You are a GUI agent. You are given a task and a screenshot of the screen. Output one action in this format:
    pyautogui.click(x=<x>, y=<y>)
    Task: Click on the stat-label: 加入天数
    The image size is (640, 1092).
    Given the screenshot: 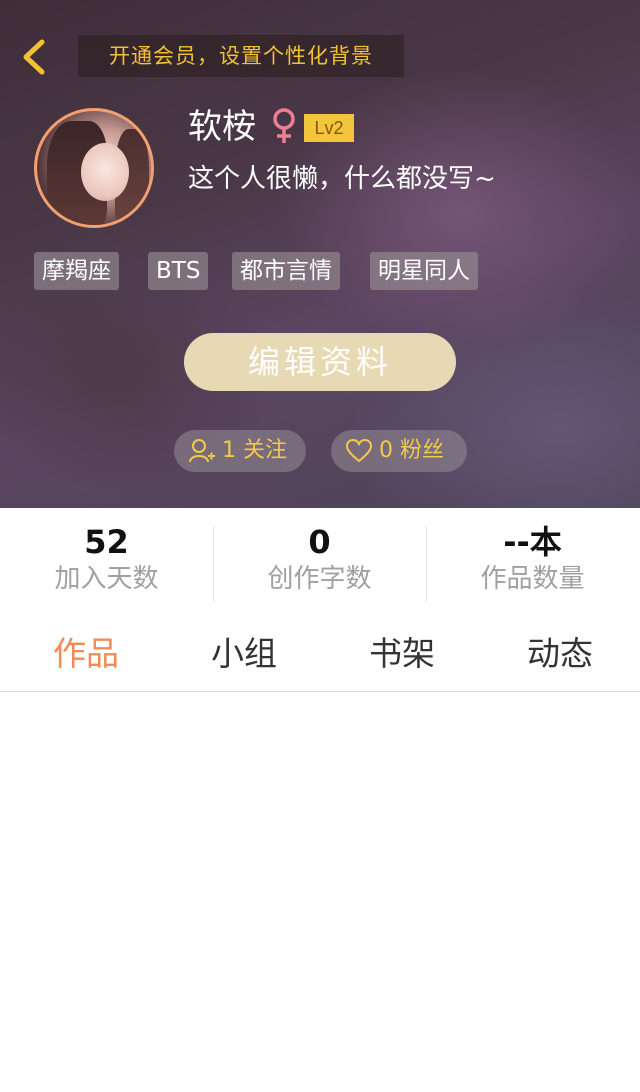 What is the action you would take?
    pyautogui.click(x=106, y=579)
    